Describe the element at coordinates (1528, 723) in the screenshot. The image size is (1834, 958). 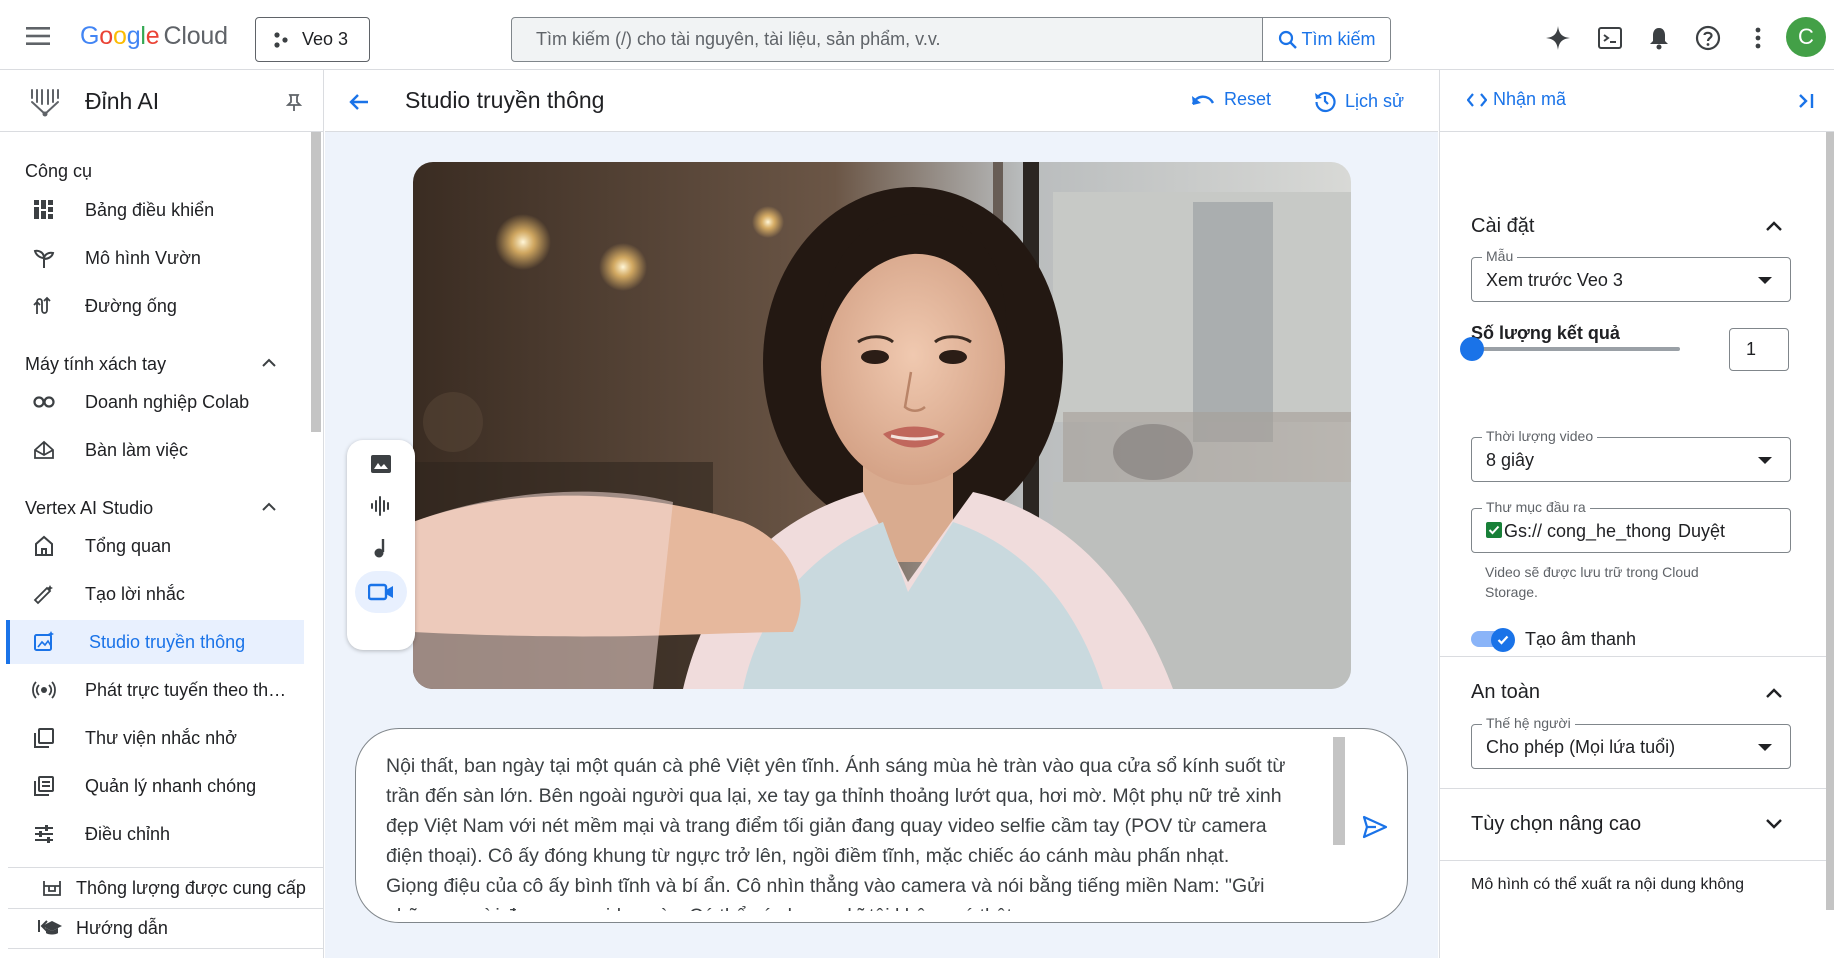
I see `person-generation-label: Thế hệ người` at that location.